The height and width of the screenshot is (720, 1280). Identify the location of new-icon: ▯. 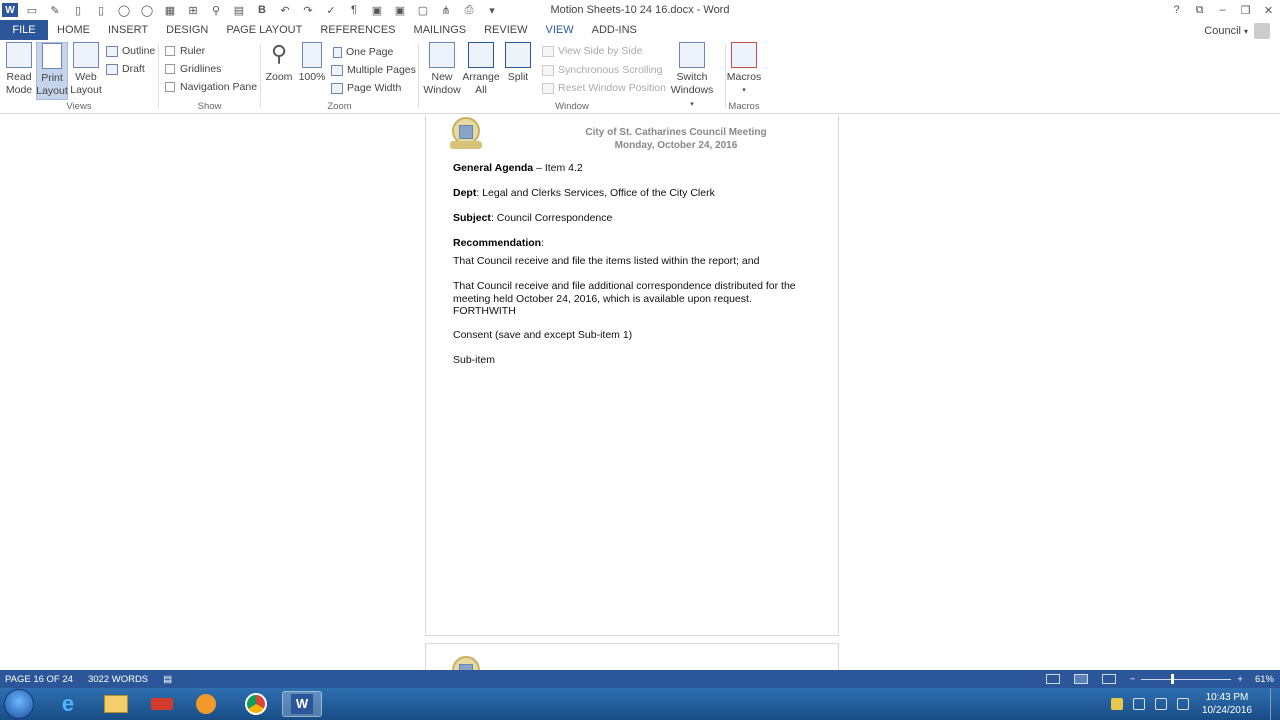
(78, 10).